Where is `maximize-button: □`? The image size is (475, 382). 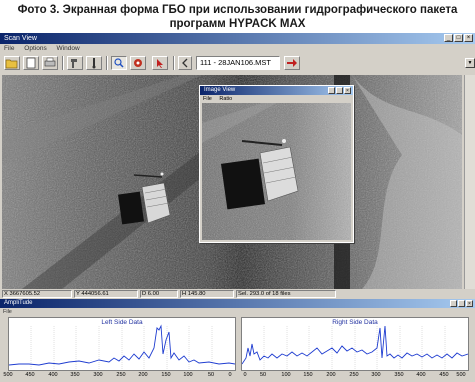
maximize-button: □ is located at coordinates (458, 38).